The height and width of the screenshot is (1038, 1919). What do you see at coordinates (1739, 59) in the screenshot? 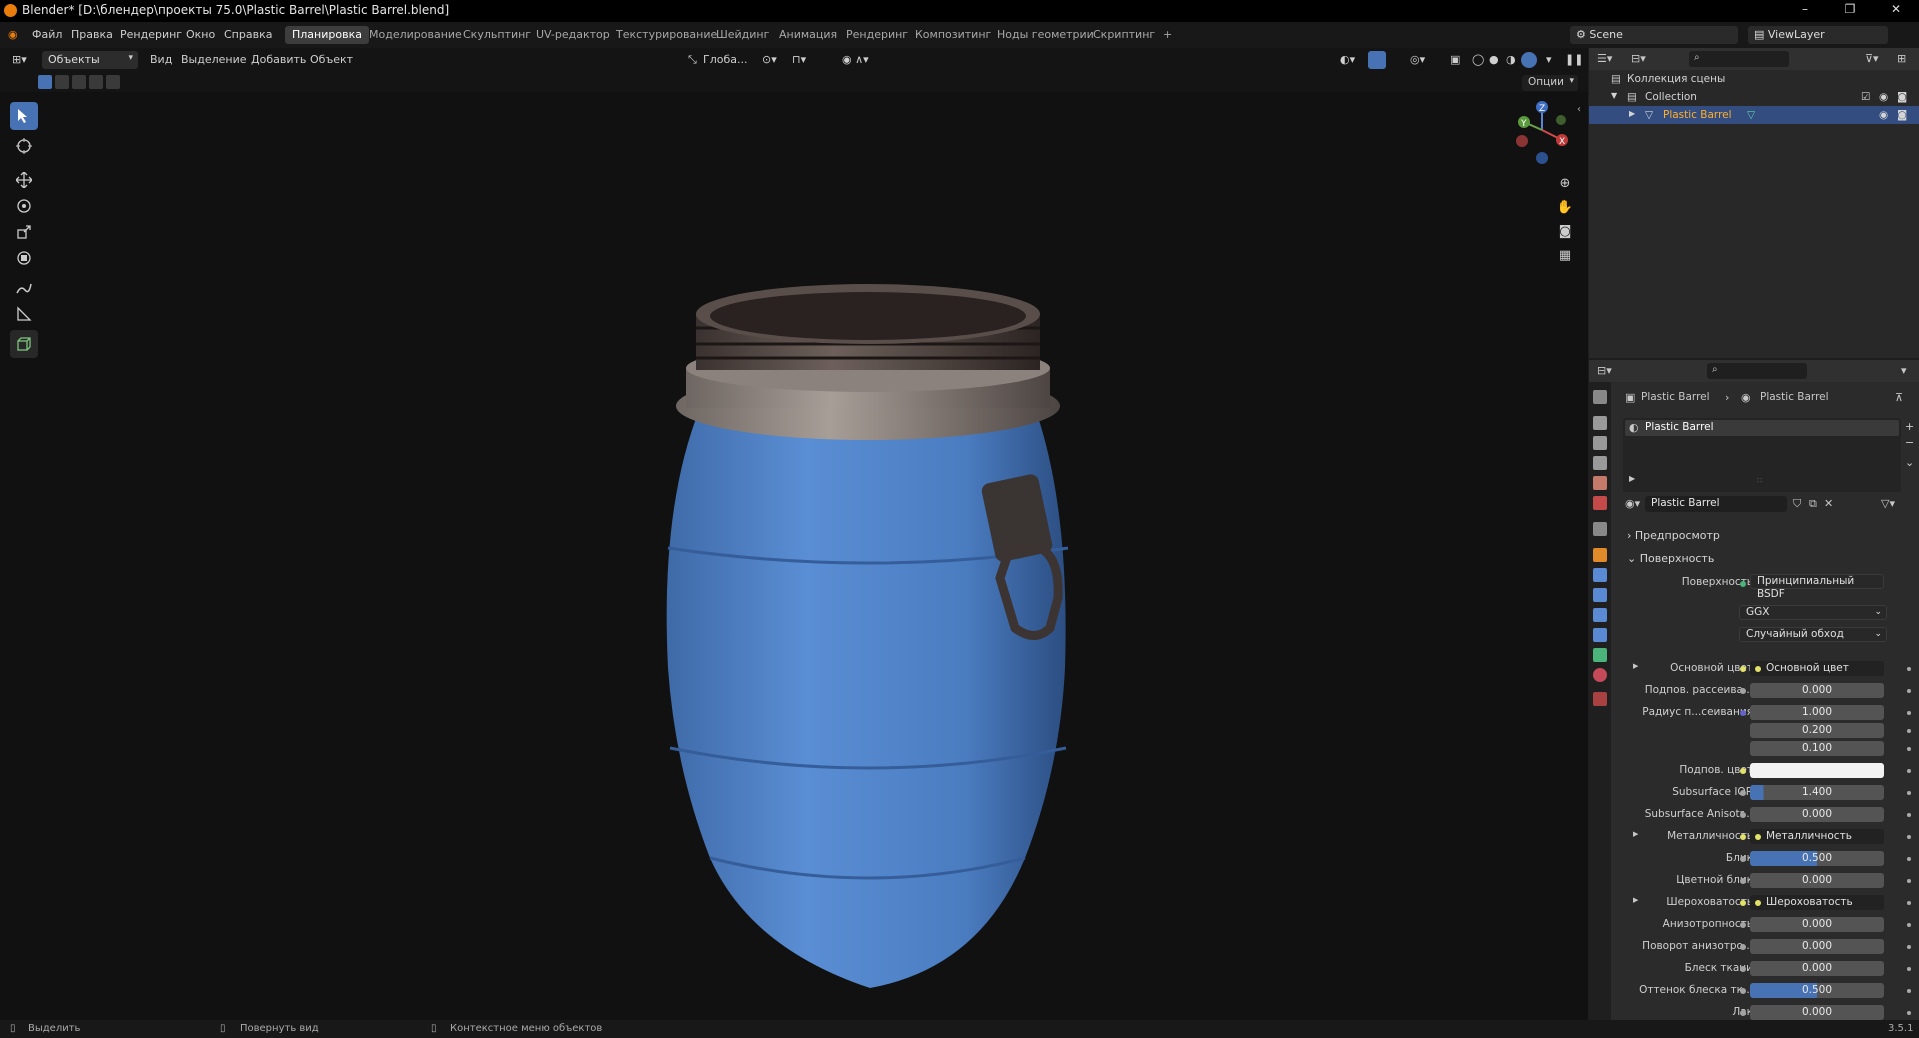
I see `outliner-search-input: ⌕` at bounding box center [1739, 59].